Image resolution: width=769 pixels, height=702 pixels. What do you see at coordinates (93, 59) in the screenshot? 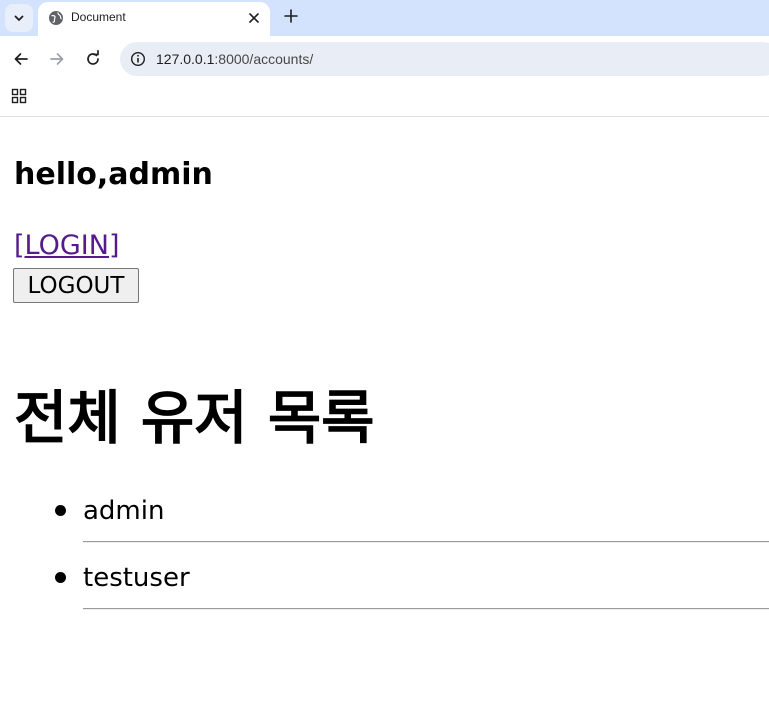
I see `reload-icon` at bounding box center [93, 59].